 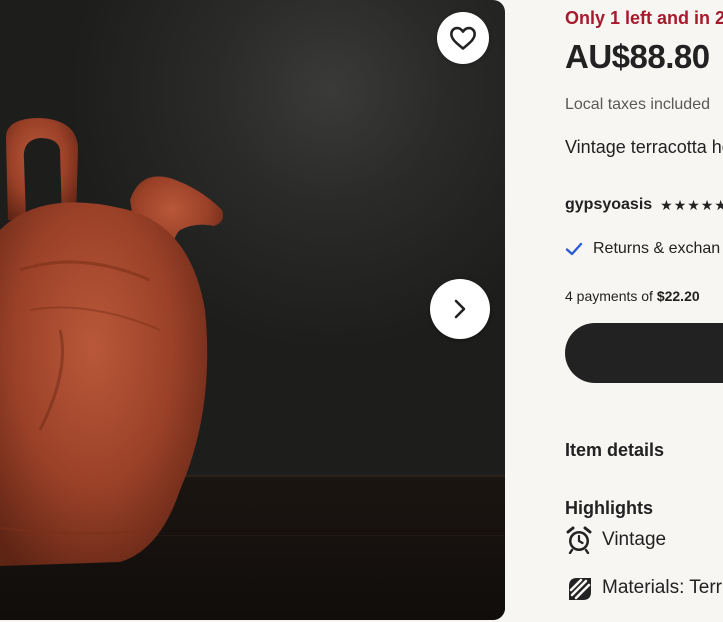 I want to click on rating-stars: ★★★★★, so click(x=691, y=205).